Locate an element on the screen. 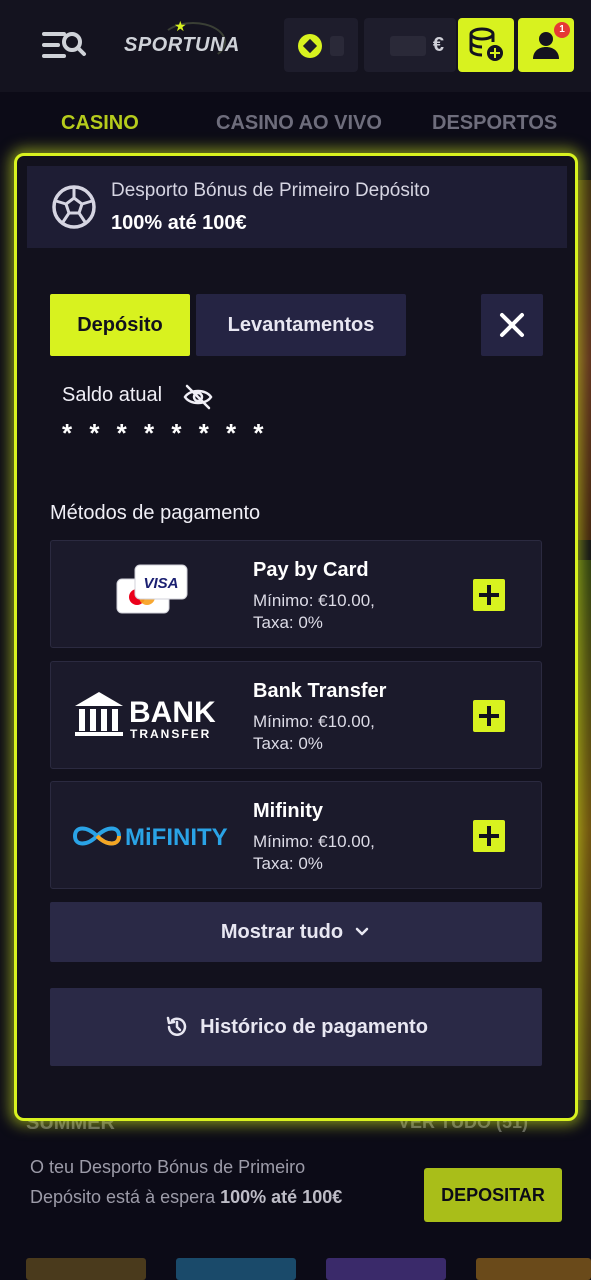  coins-stack-icon is located at coordinates (486, 44).